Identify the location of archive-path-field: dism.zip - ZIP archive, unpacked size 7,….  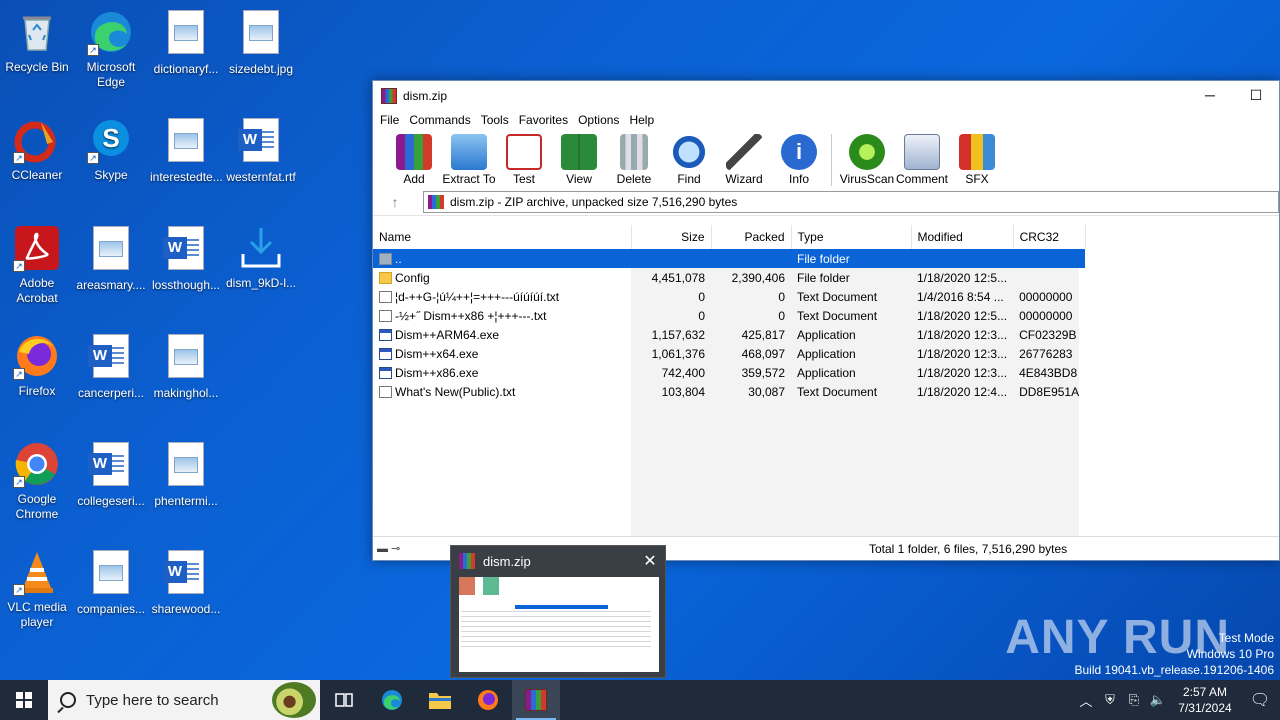
(851, 201).